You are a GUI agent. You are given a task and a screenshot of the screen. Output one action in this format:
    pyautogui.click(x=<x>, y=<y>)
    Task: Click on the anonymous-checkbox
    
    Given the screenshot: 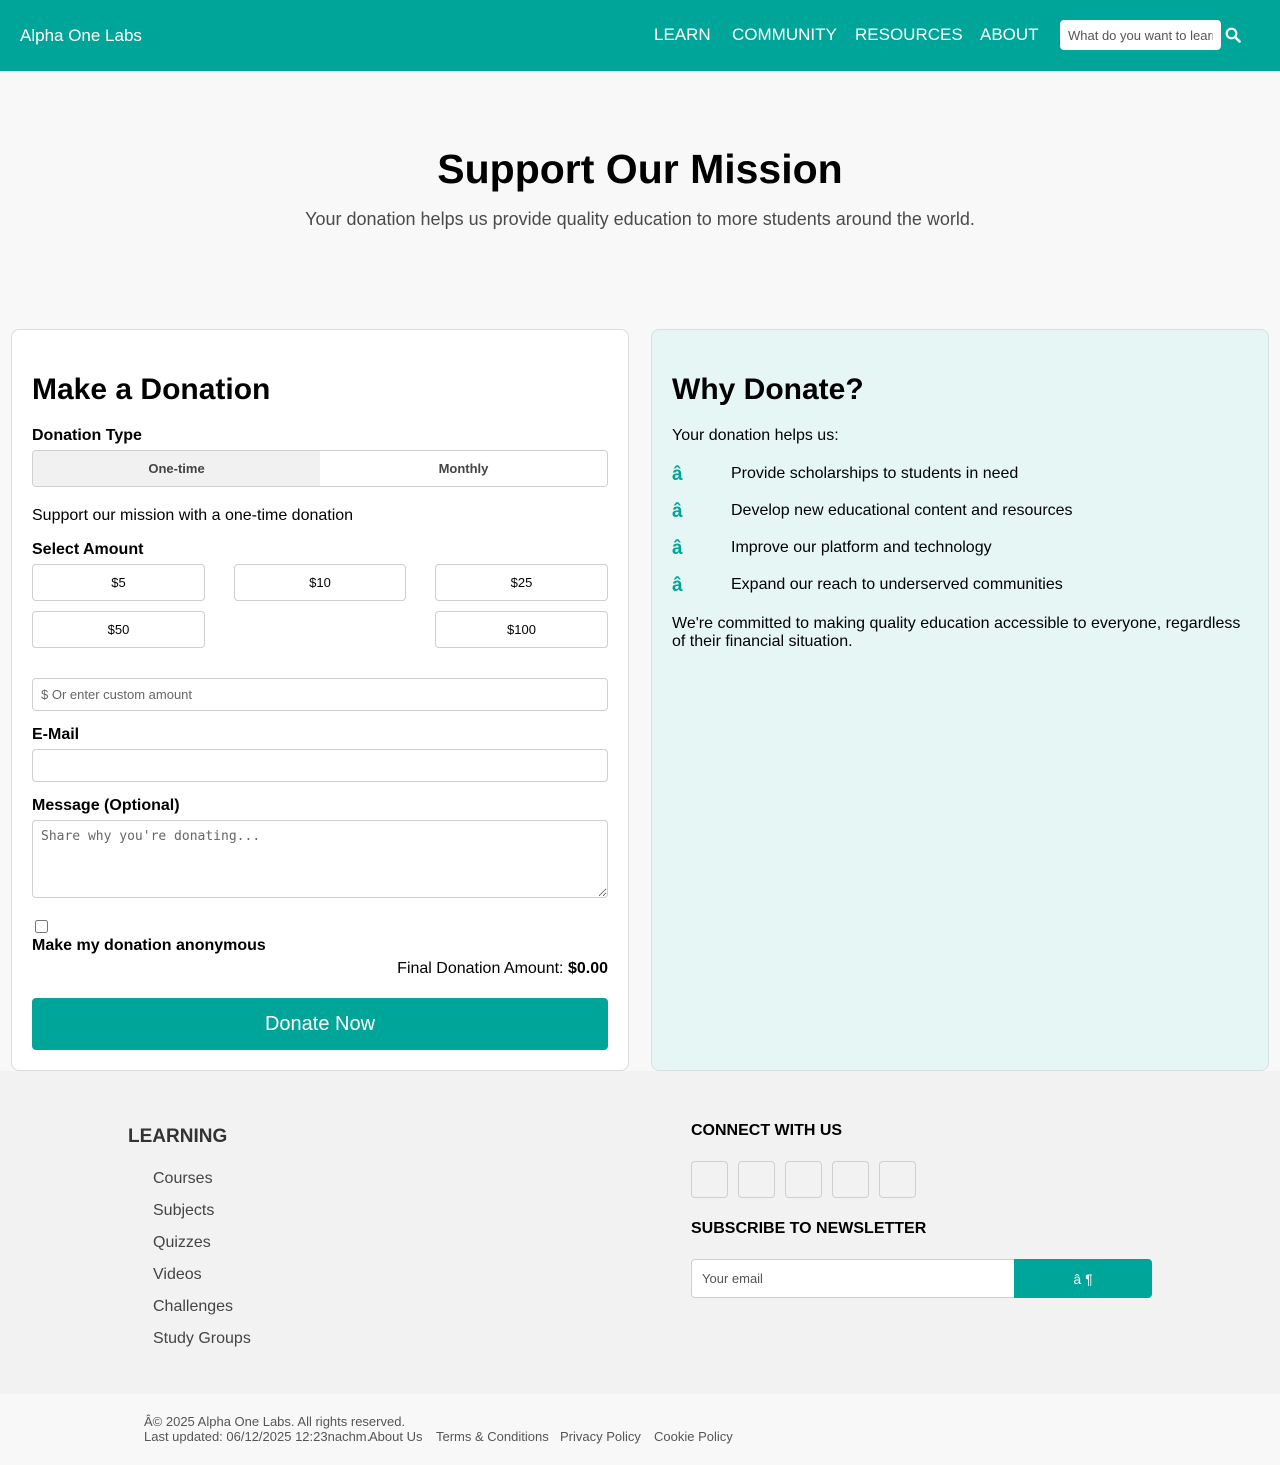 What is the action you would take?
    pyautogui.click(x=41, y=926)
    